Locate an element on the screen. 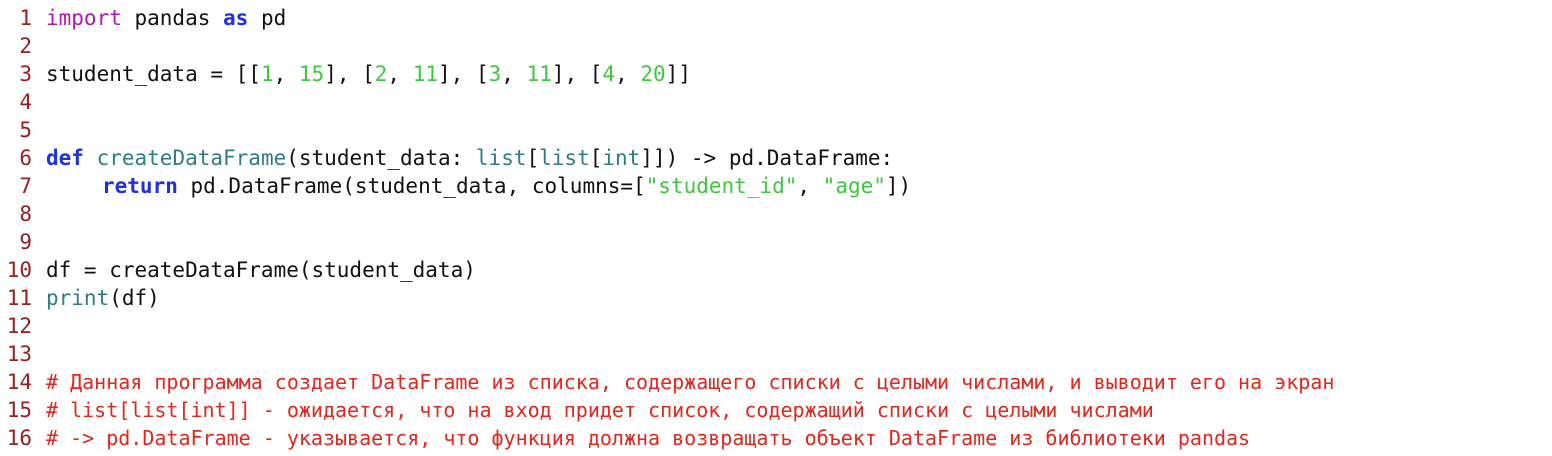  line-number: 2 is located at coordinates (25, 46).